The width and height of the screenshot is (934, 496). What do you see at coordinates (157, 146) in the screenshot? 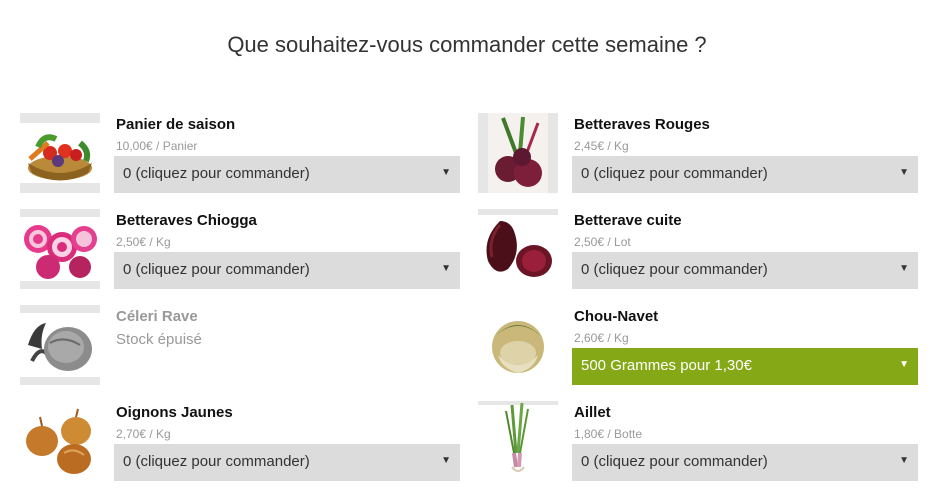
I see `product-price: 10,00€ / Panier` at bounding box center [157, 146].